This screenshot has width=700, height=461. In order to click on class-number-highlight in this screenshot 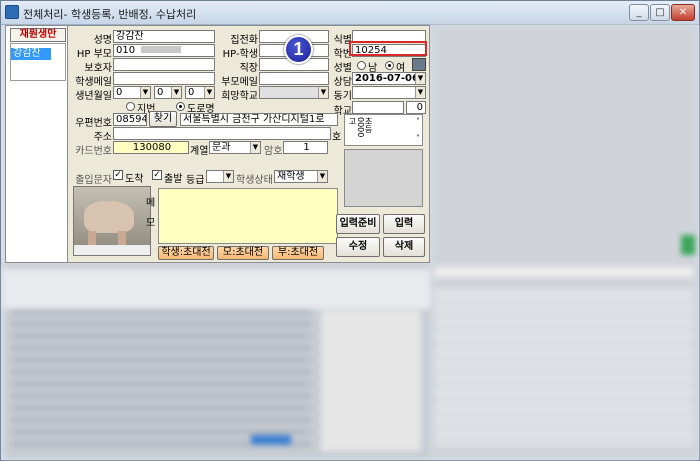, I will do `click(388, 48)`.